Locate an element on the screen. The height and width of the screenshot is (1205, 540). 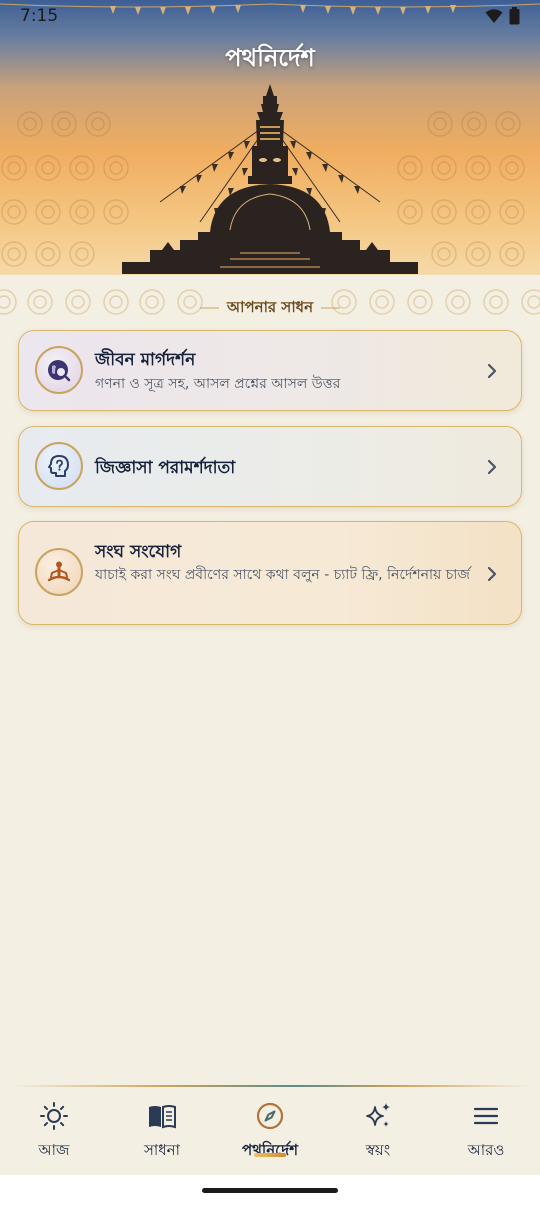
system-gesture-area is located at coordinates (270, 1190).